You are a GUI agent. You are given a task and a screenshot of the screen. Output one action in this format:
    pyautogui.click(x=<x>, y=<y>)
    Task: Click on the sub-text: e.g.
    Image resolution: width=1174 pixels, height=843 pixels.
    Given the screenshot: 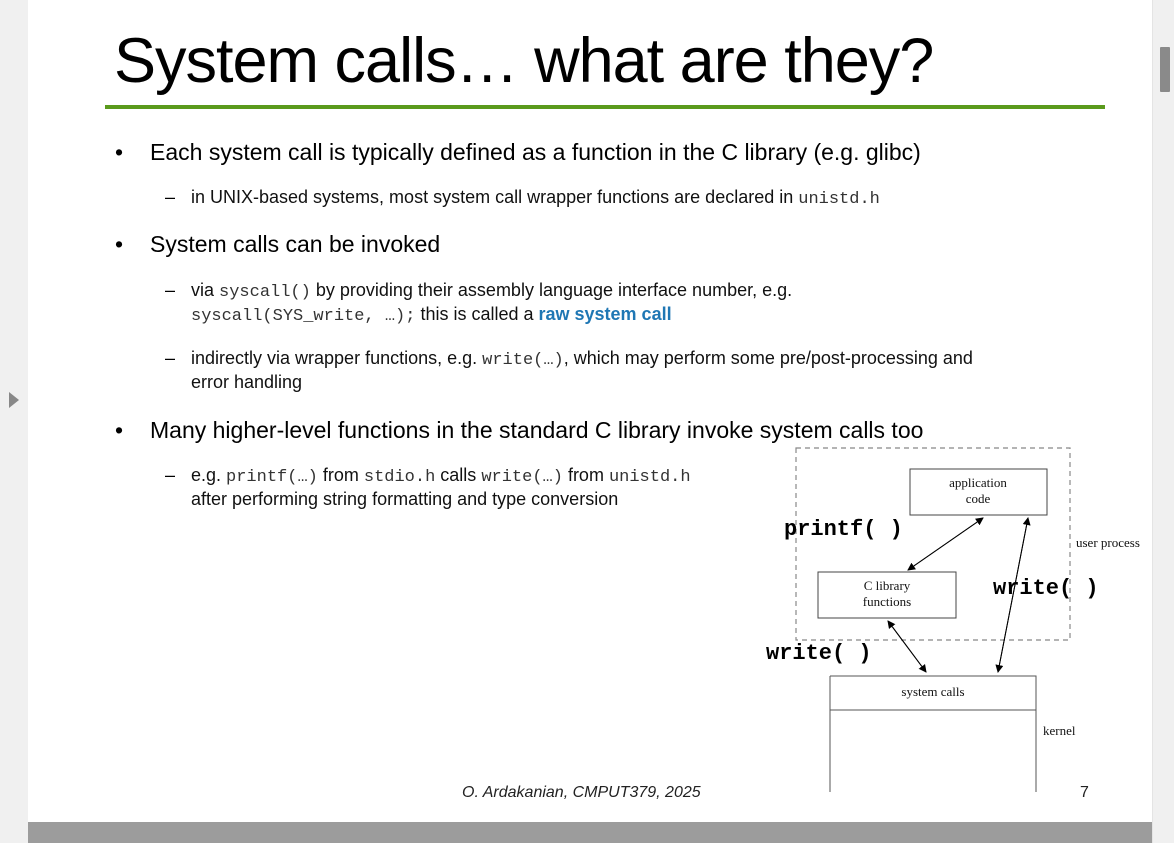 What is the action you would take?
    pyautogui.click(x=209, y=475)
    